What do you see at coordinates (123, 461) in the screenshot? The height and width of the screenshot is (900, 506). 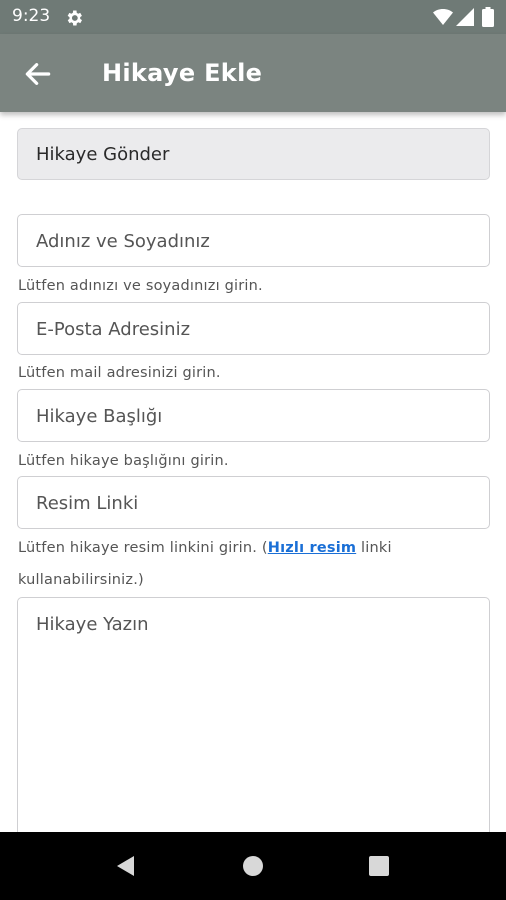 I see `story-title-hint: Lütfen hikaye başlığını girin.` at bounding box center [123, 461].